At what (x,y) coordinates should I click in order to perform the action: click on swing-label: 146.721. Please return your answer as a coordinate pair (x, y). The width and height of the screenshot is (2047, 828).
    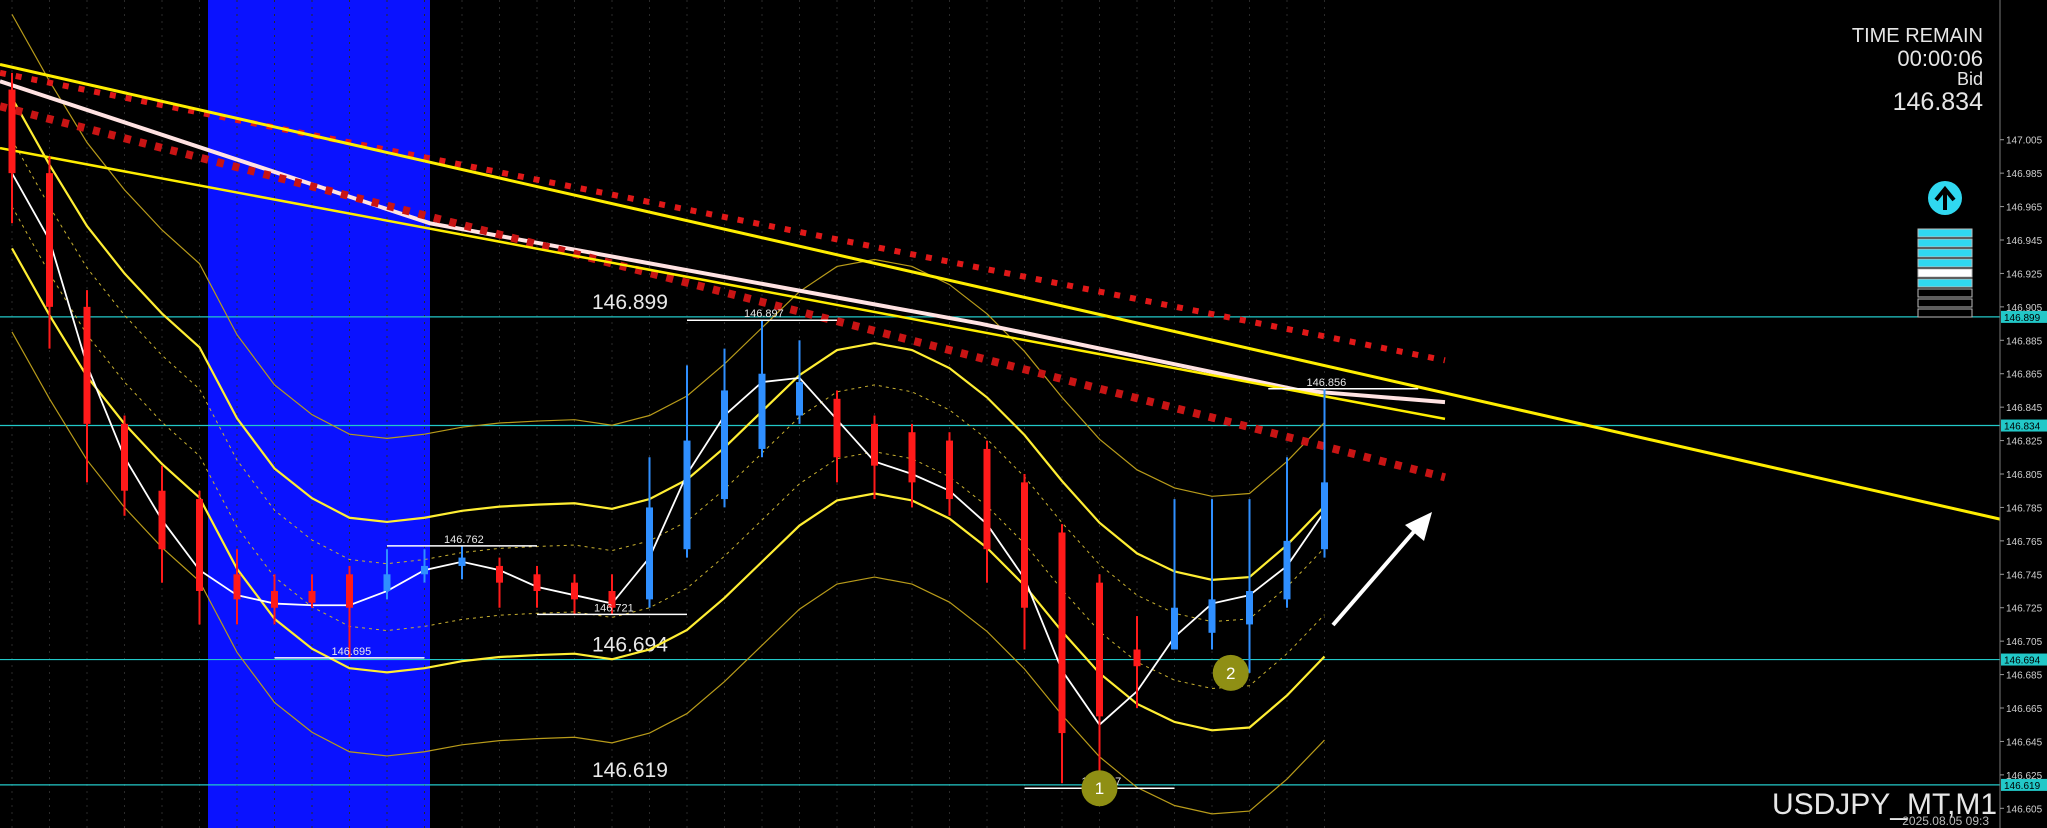
    Looking at the image, I should click on (614, 608).